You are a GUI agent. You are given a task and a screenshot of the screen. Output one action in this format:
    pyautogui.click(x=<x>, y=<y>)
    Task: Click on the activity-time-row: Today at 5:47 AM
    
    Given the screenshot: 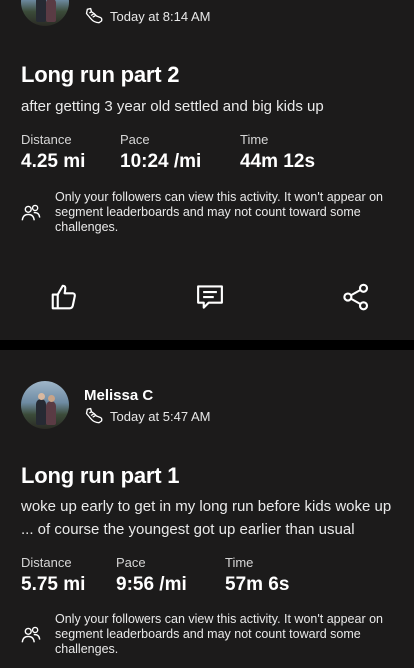 What is the action you would take?
    pyautogui.click(x=147, y=416)
    